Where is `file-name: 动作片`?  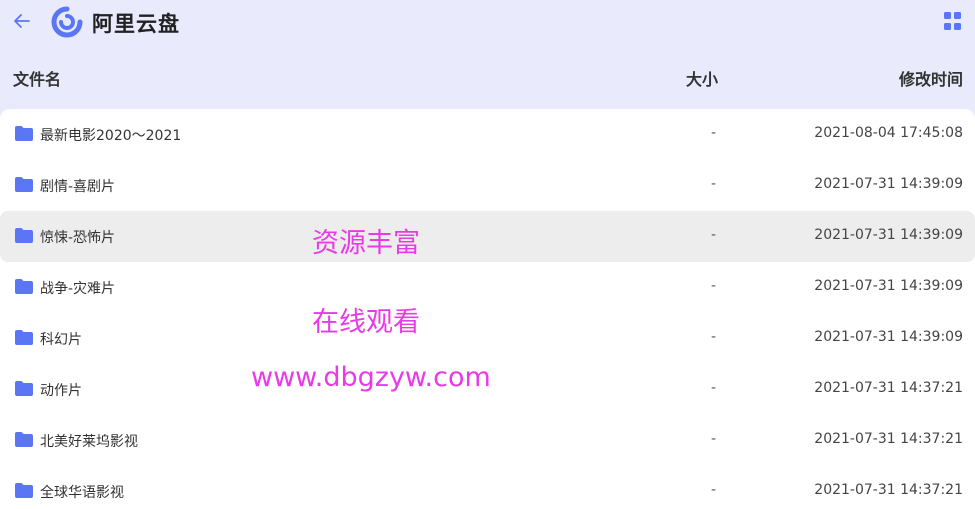
file-name: 动作片 is located at coordinates (61, 391).